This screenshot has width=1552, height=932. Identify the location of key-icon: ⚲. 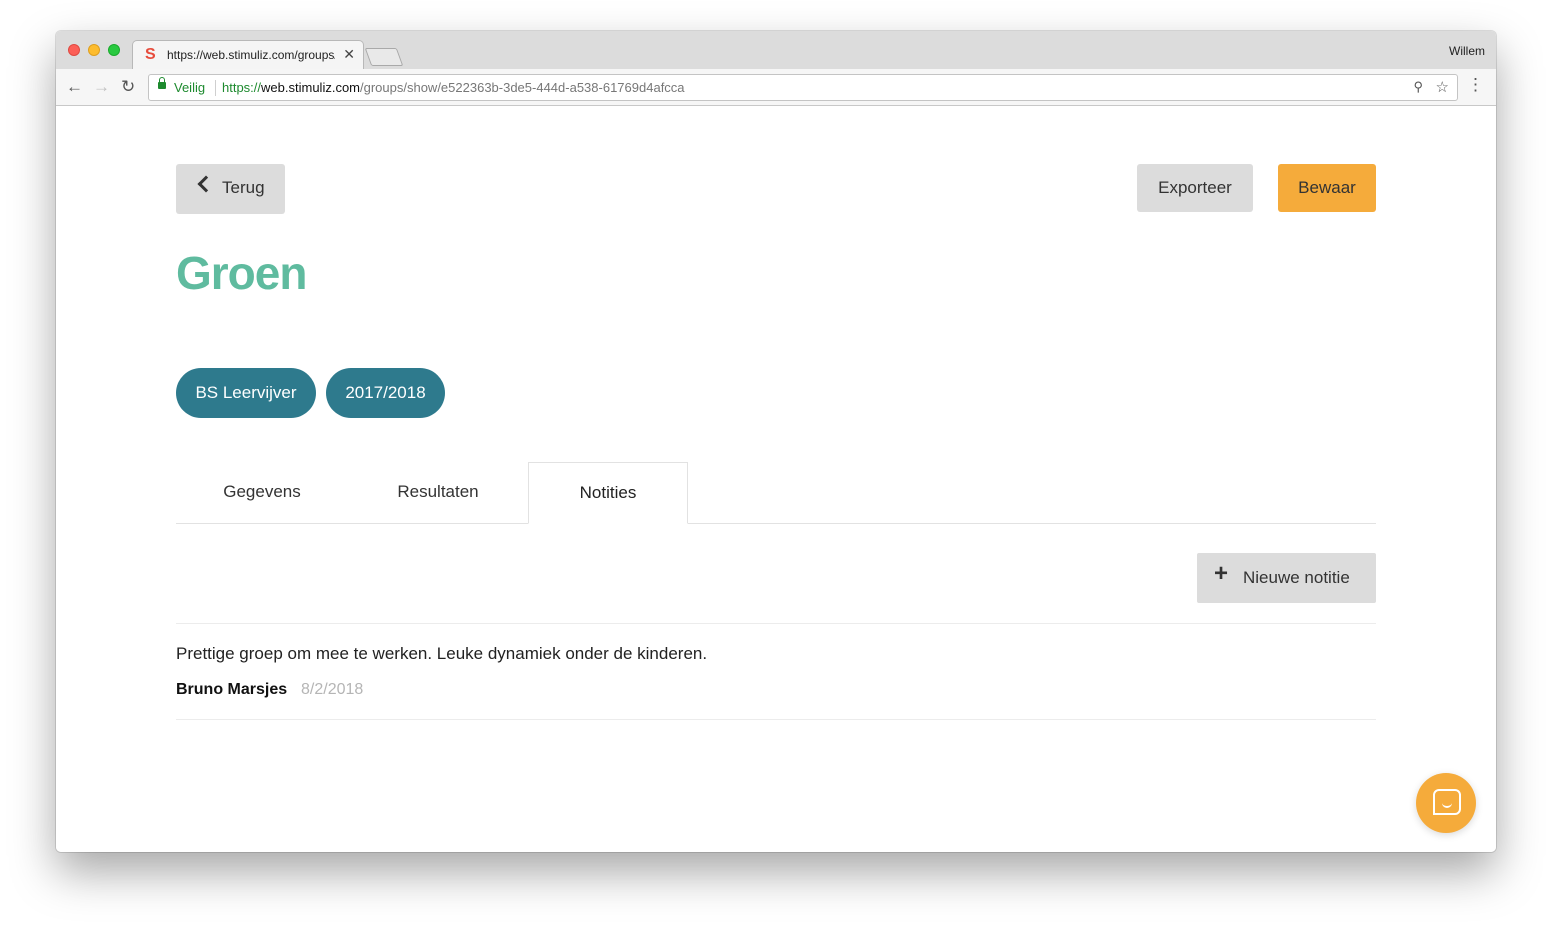
(1418, 87).